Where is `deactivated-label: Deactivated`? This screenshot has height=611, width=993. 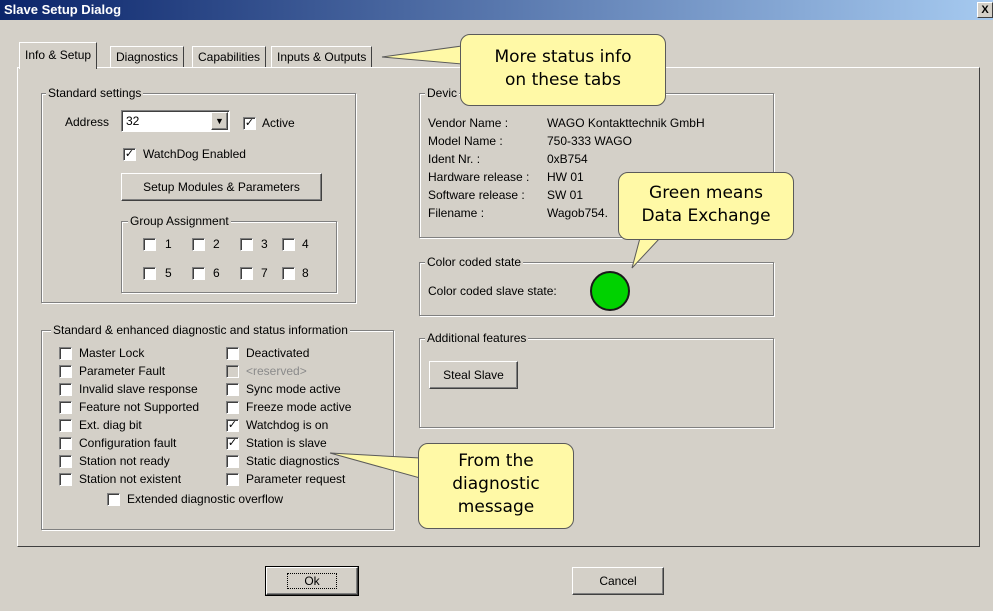
deactivated-label: Deactivated is located at coordinates (278, 353).